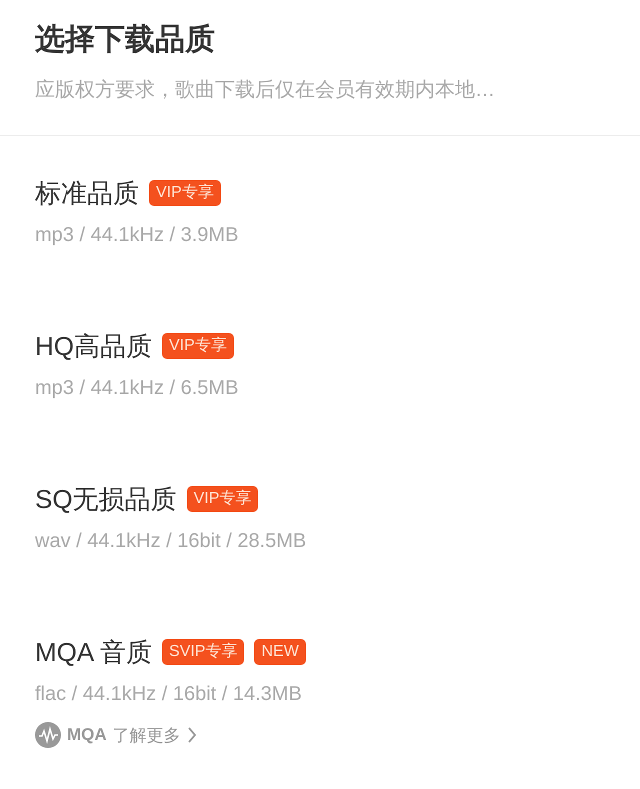 This screenshot has height=789, width=640. I want to click on quality-name: MQA 音质, so click(93, 652).